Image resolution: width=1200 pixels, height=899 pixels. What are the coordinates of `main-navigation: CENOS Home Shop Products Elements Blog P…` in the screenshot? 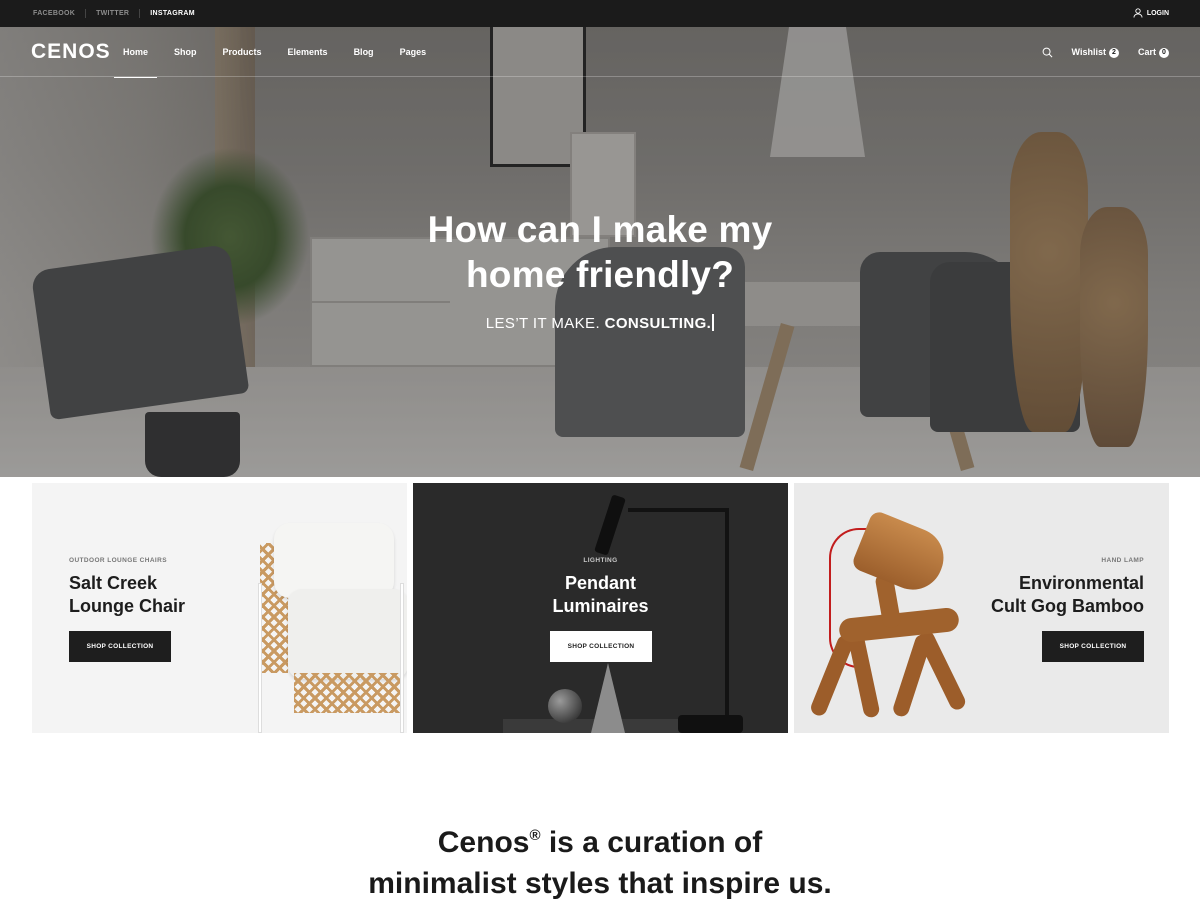 It's located at (600, 52).